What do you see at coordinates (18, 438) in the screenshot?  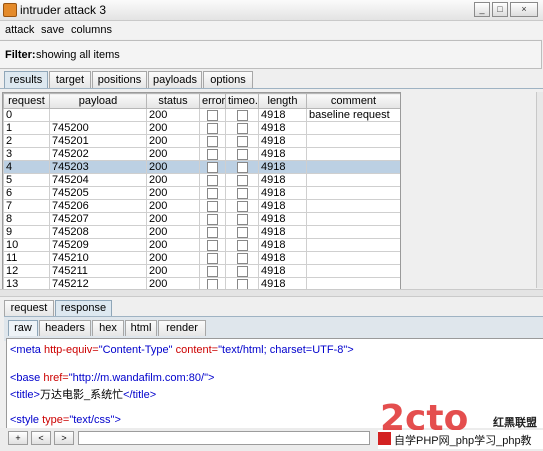 I see `add-button: +` at bounding box center [18, 438].